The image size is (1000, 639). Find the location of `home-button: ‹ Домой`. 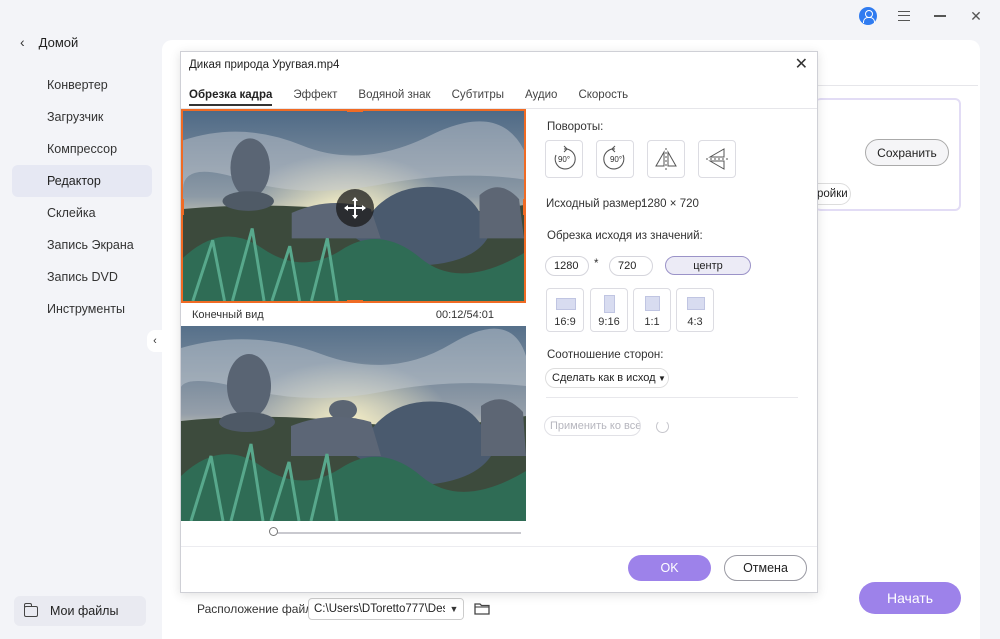

home-button: ‹ Домой is located at coordinates (49, 42).